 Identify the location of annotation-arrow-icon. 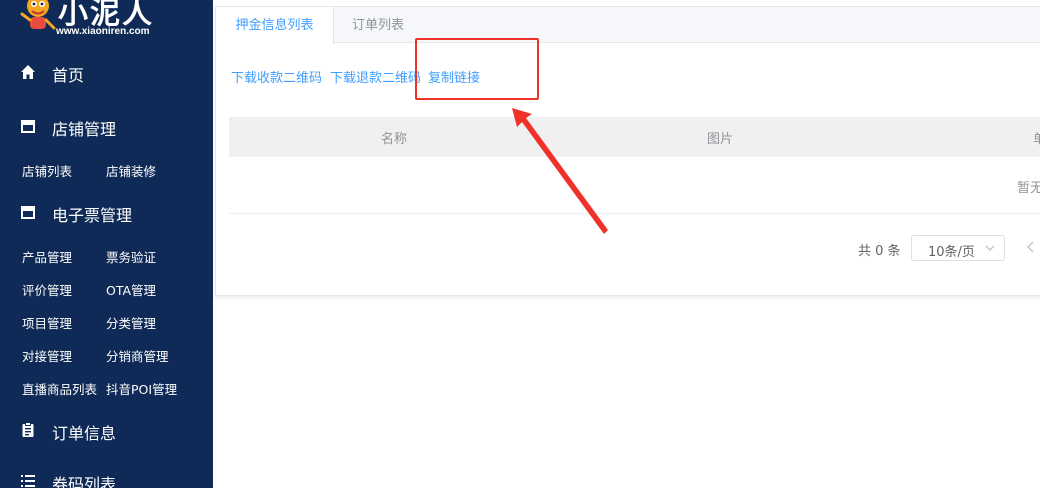
(560, 171).